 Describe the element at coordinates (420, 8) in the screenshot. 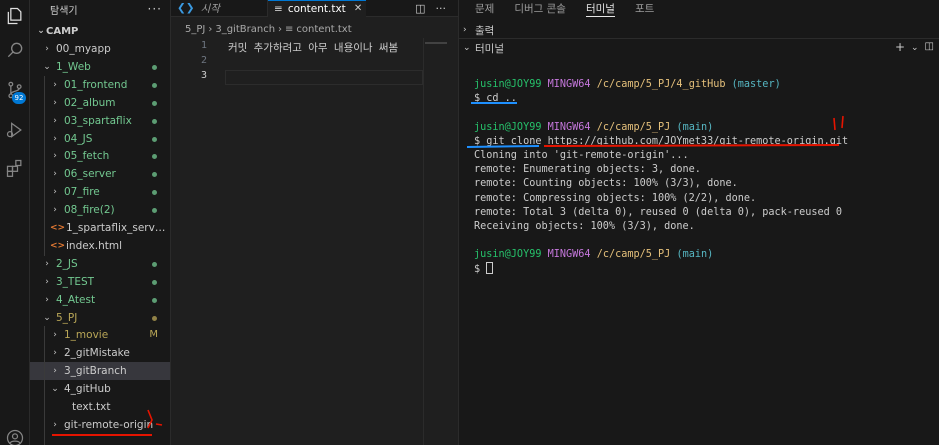

I see `split-editor-icon: ◫` at that location.